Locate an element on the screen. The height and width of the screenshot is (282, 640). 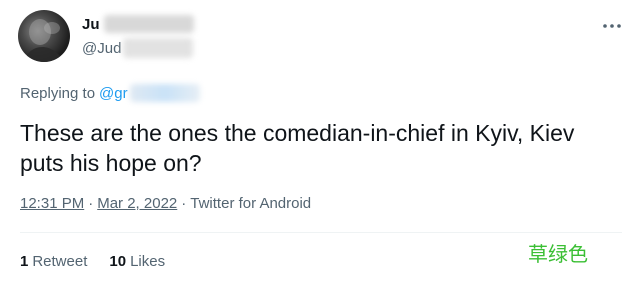
tweet-time-link: 12:31 PM is located at coordinates (52, 203).